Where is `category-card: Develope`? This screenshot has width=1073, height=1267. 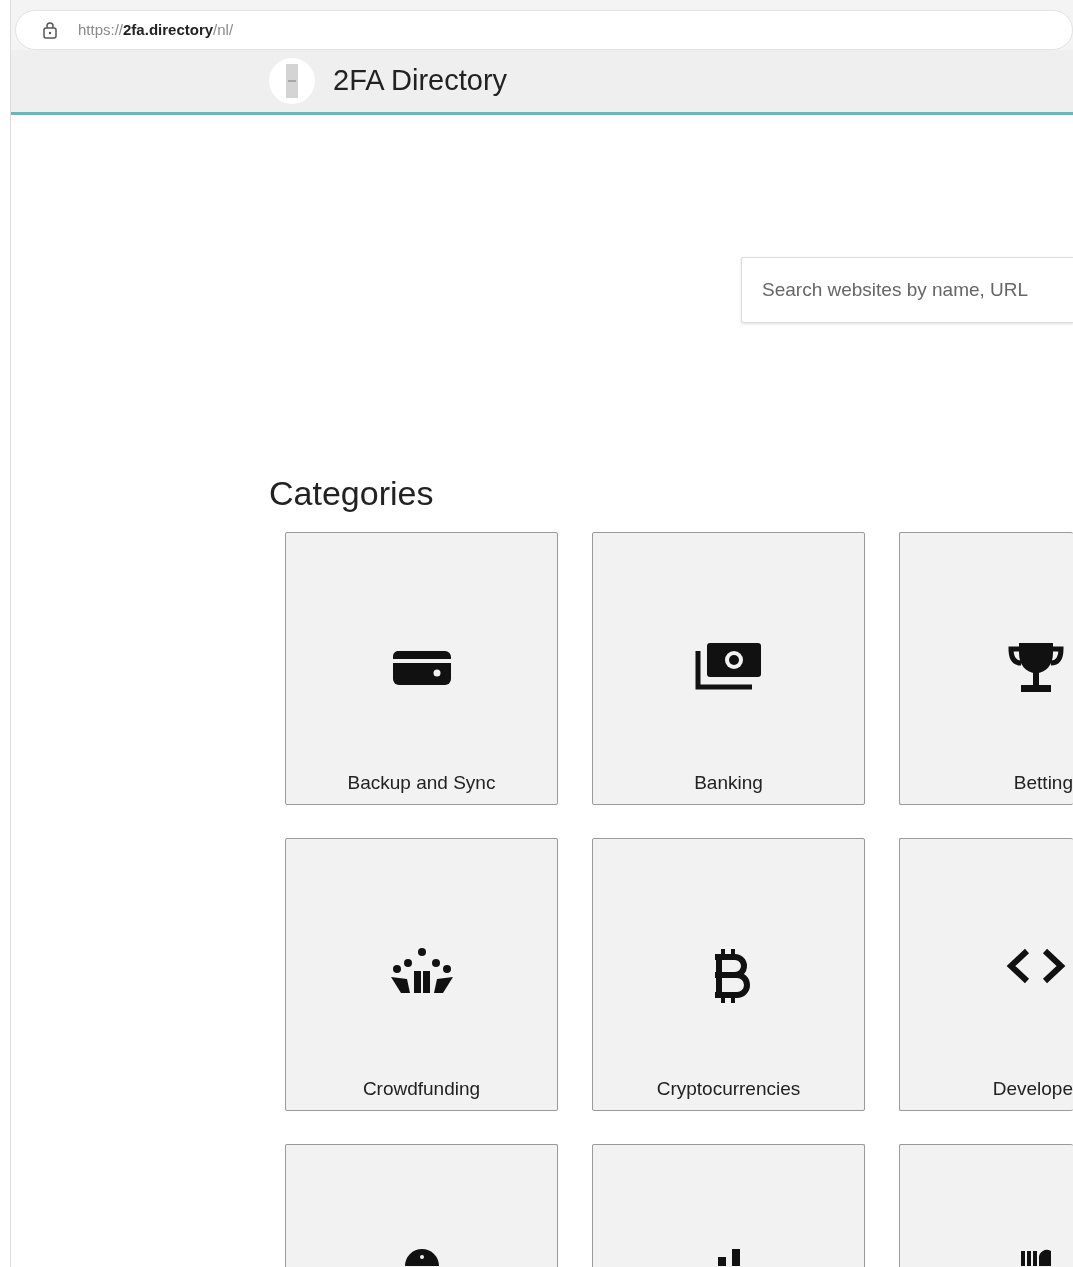 category-card: Develope is located at coordinates (986, 974).